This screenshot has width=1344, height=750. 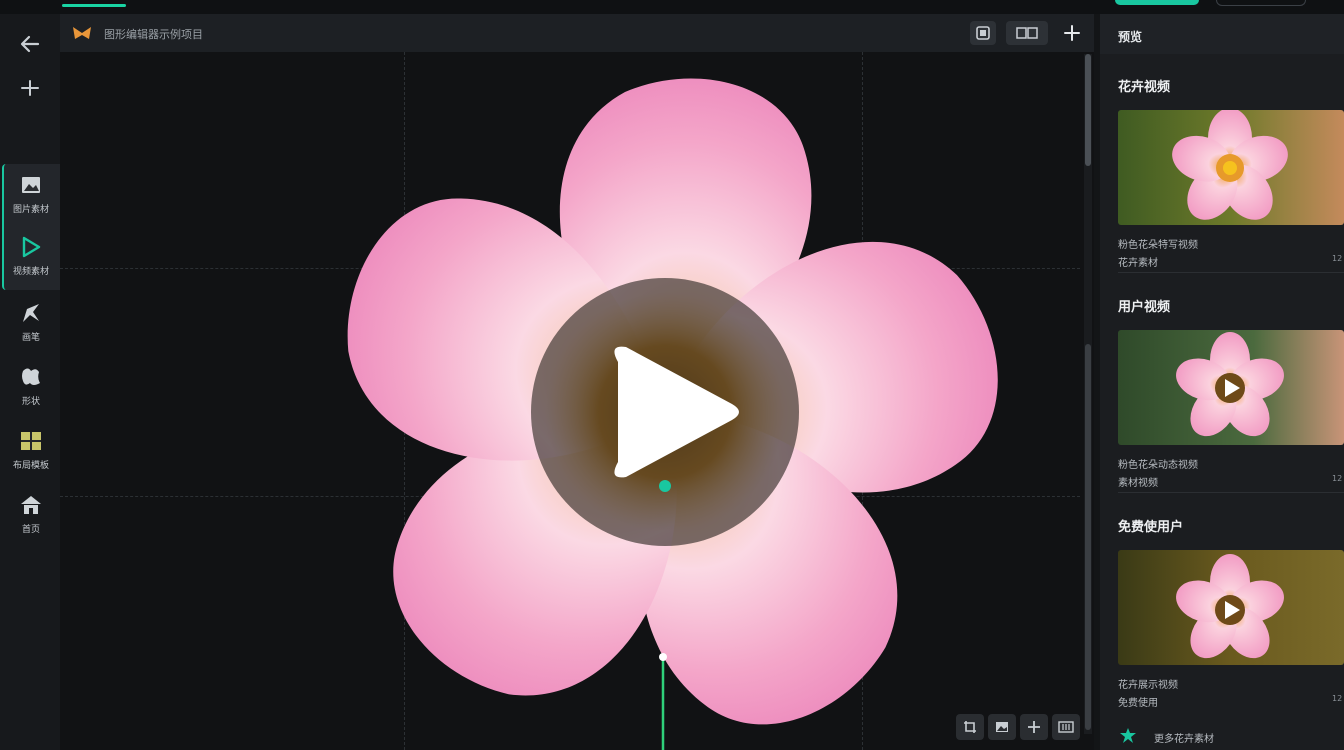 I want to click on scroll-track-segment, so click(x=1088, y=537).